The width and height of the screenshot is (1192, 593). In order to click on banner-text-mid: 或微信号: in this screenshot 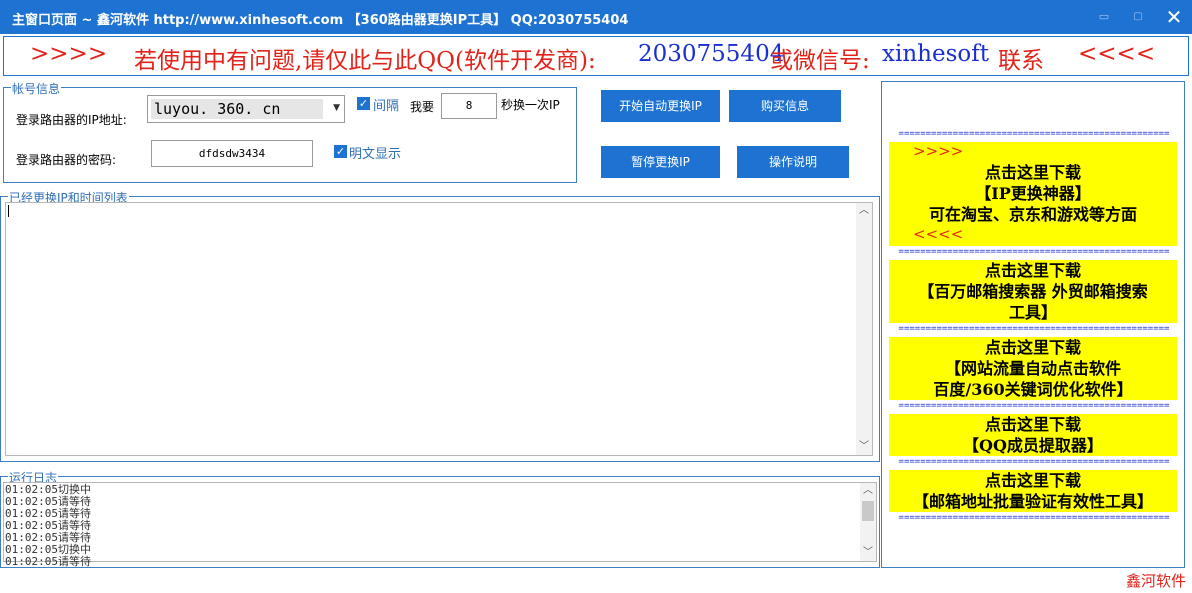, I will do `click(820, 61)`.